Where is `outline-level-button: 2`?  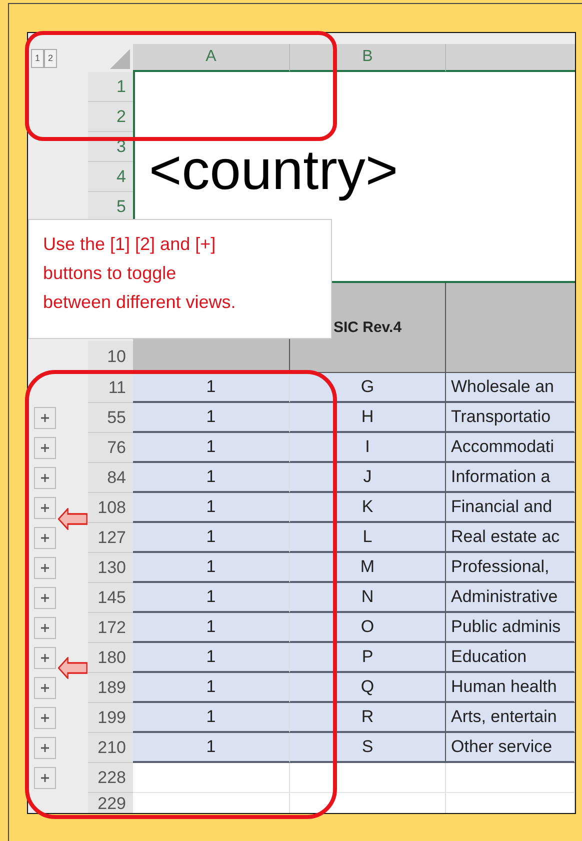 outline-level-button: 2 is located at coordinates (50, 58).